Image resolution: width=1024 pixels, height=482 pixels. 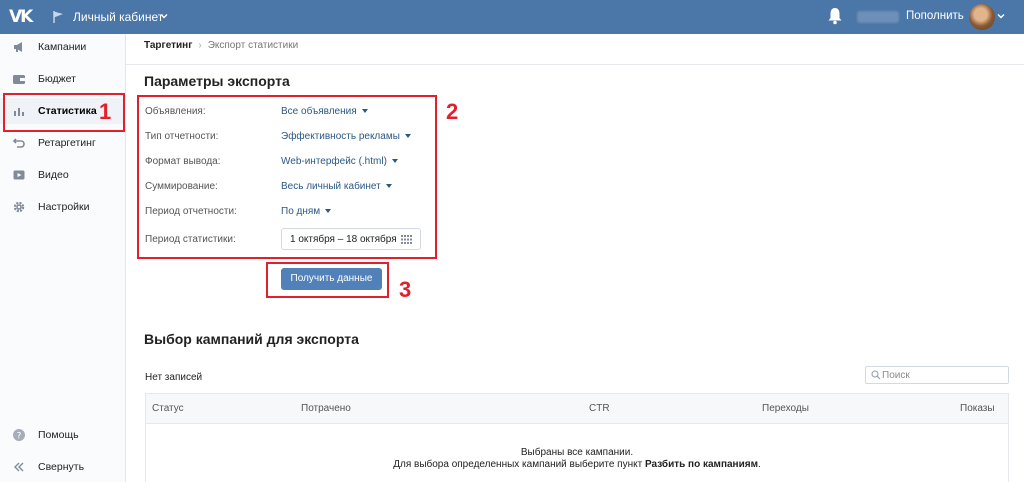 I want to click on sidebar-item-label: Настройки, so click(x=64, y=207).